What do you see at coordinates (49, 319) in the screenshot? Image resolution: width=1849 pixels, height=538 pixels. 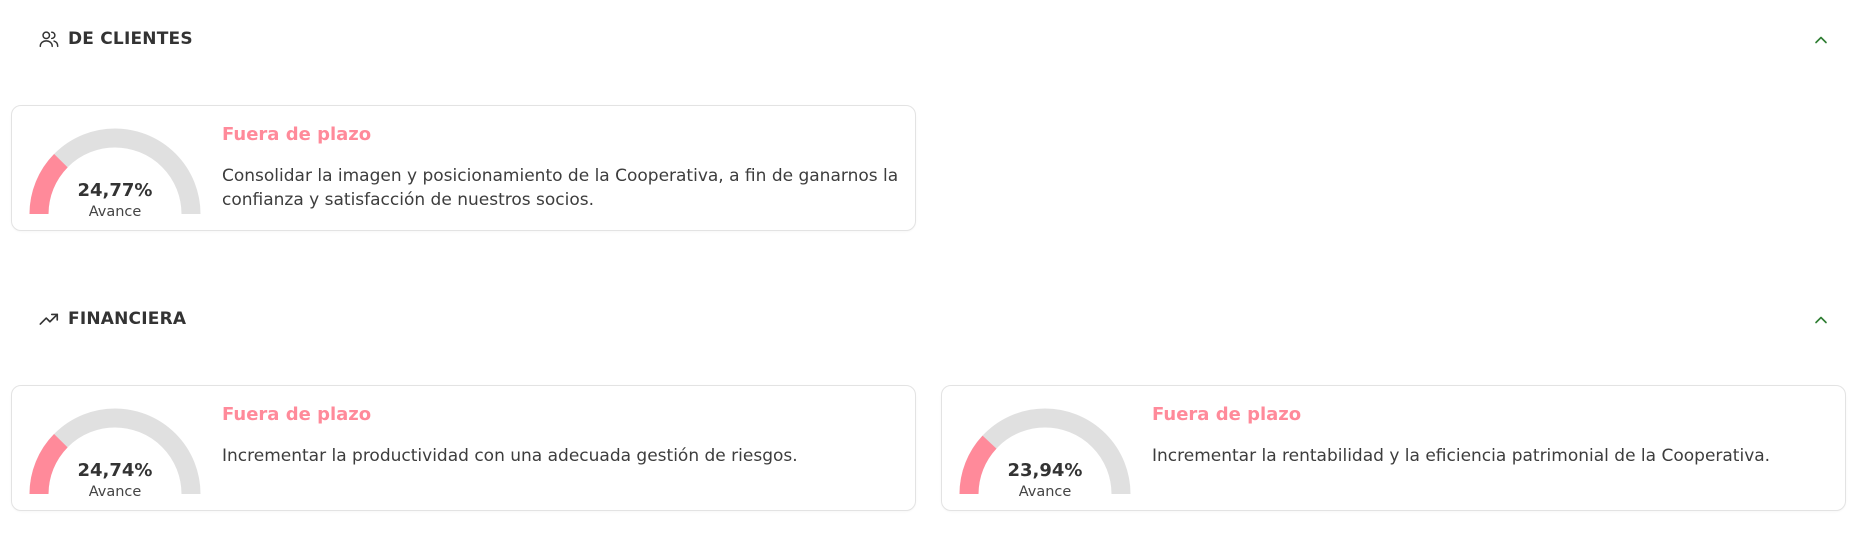 I see `trending-up-icon` at bounding box center [49, 319].